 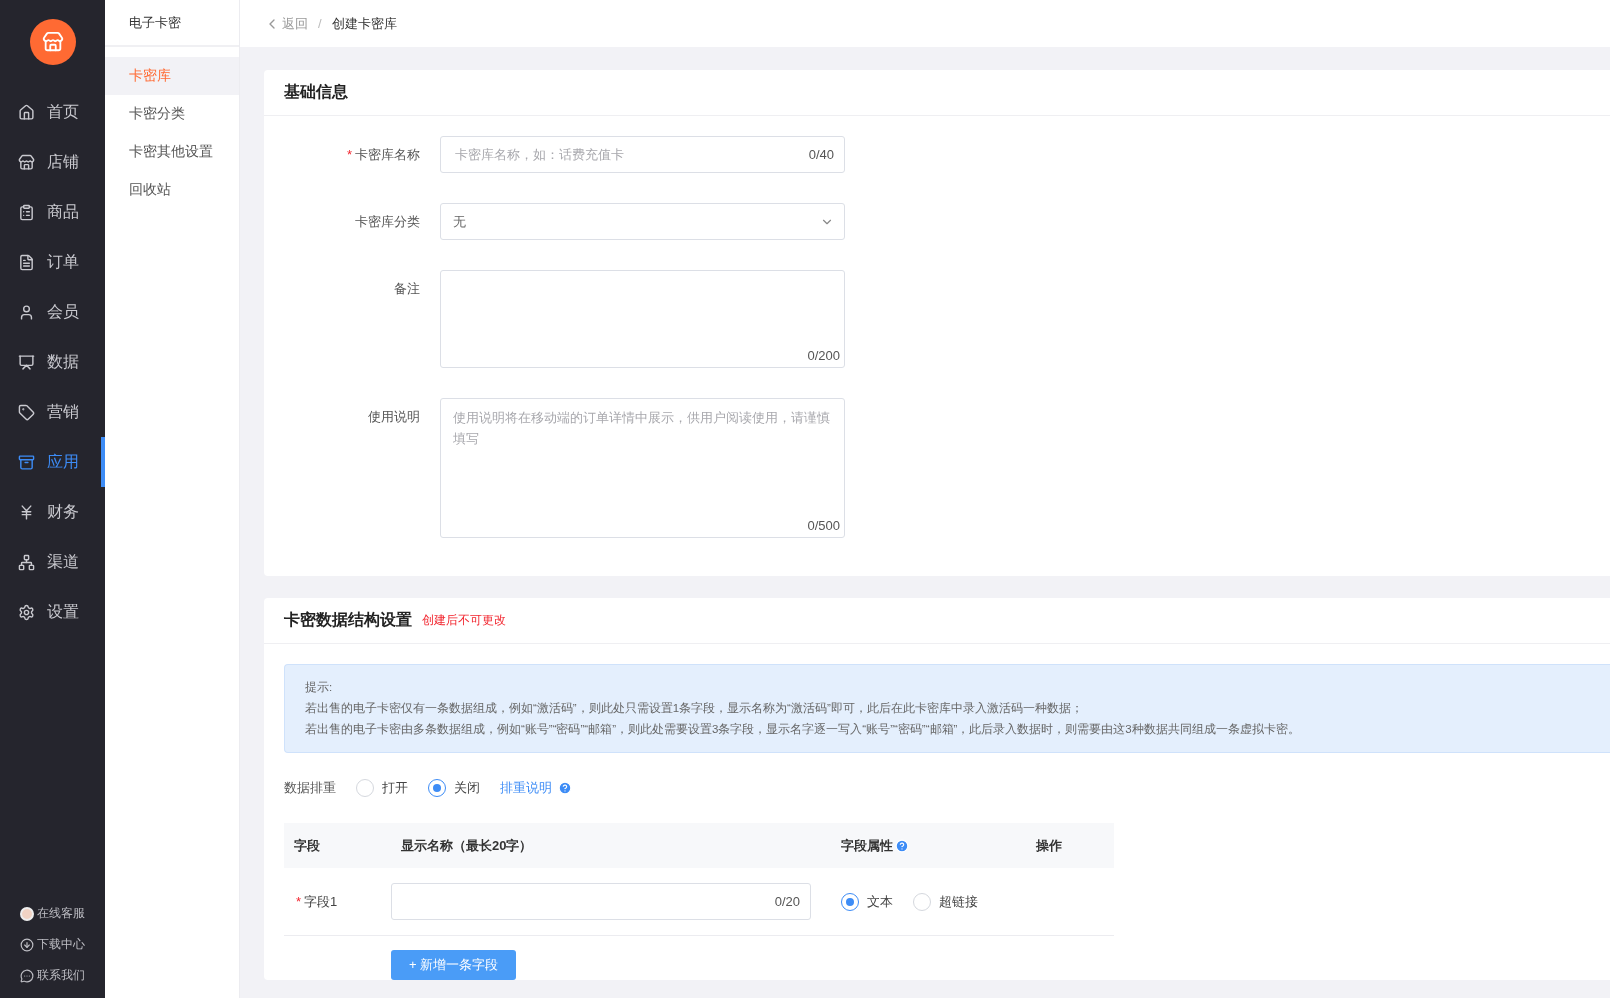 What do you see at coordinates (27, 944) in the screenshot?
I see `download-icon` at bounding box center [27, 944].